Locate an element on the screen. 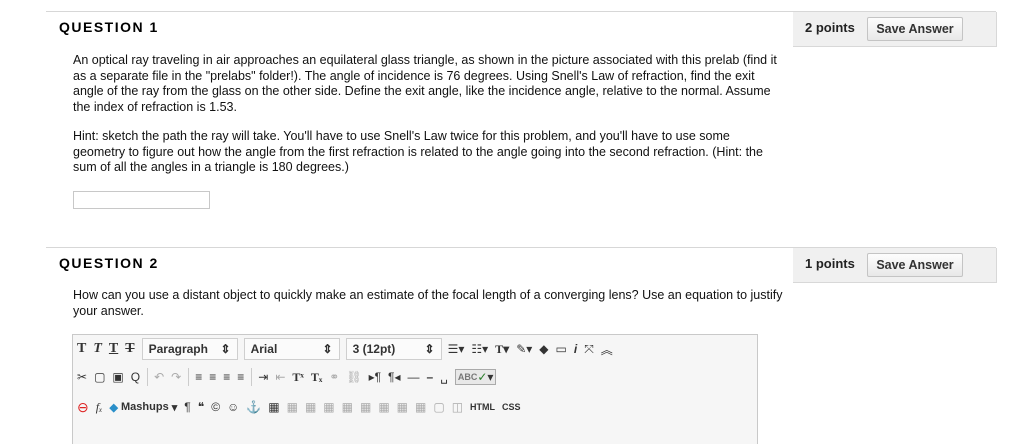 This screenshot has width=1024, height=444. font-size-value: 3 (12pt) is located at coordinates (374, 349).